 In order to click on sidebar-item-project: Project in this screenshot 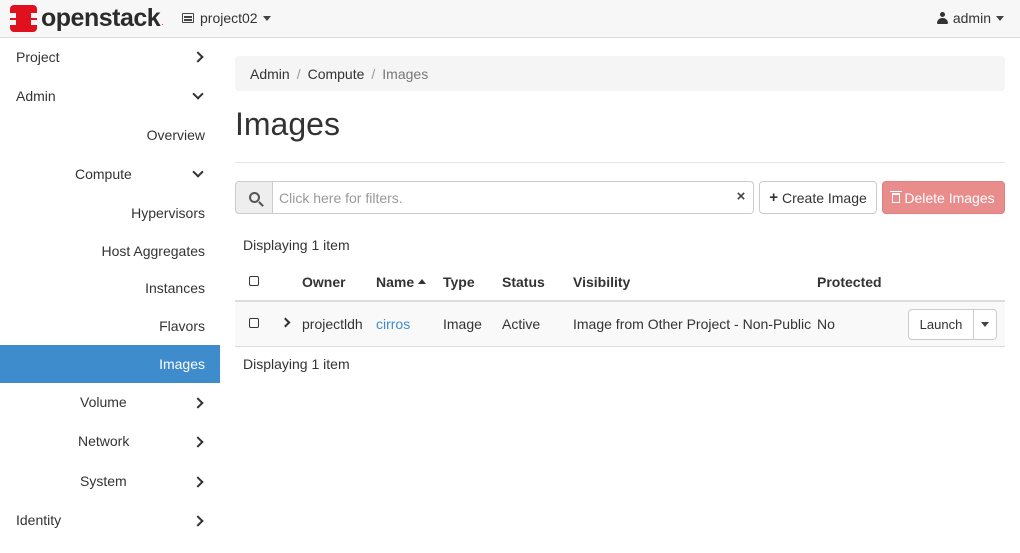, I will do `click(110, 57)`.